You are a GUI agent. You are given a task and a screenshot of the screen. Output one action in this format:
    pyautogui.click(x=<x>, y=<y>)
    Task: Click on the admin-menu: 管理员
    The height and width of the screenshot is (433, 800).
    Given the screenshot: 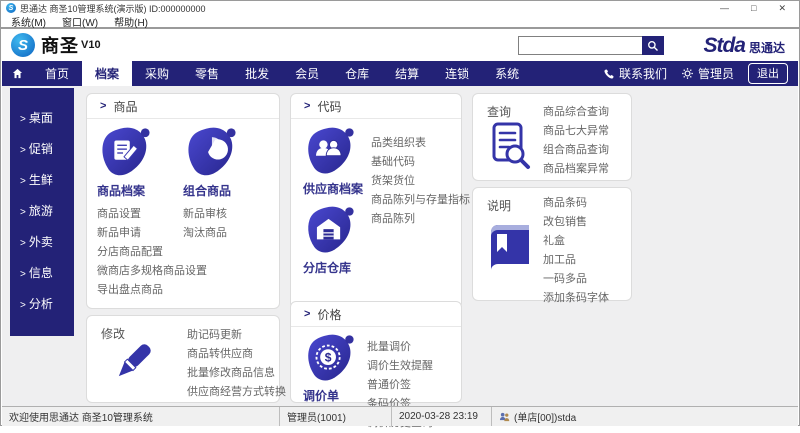 What is the action you would take?
    pyautogui.click(x=707, y=73)
    